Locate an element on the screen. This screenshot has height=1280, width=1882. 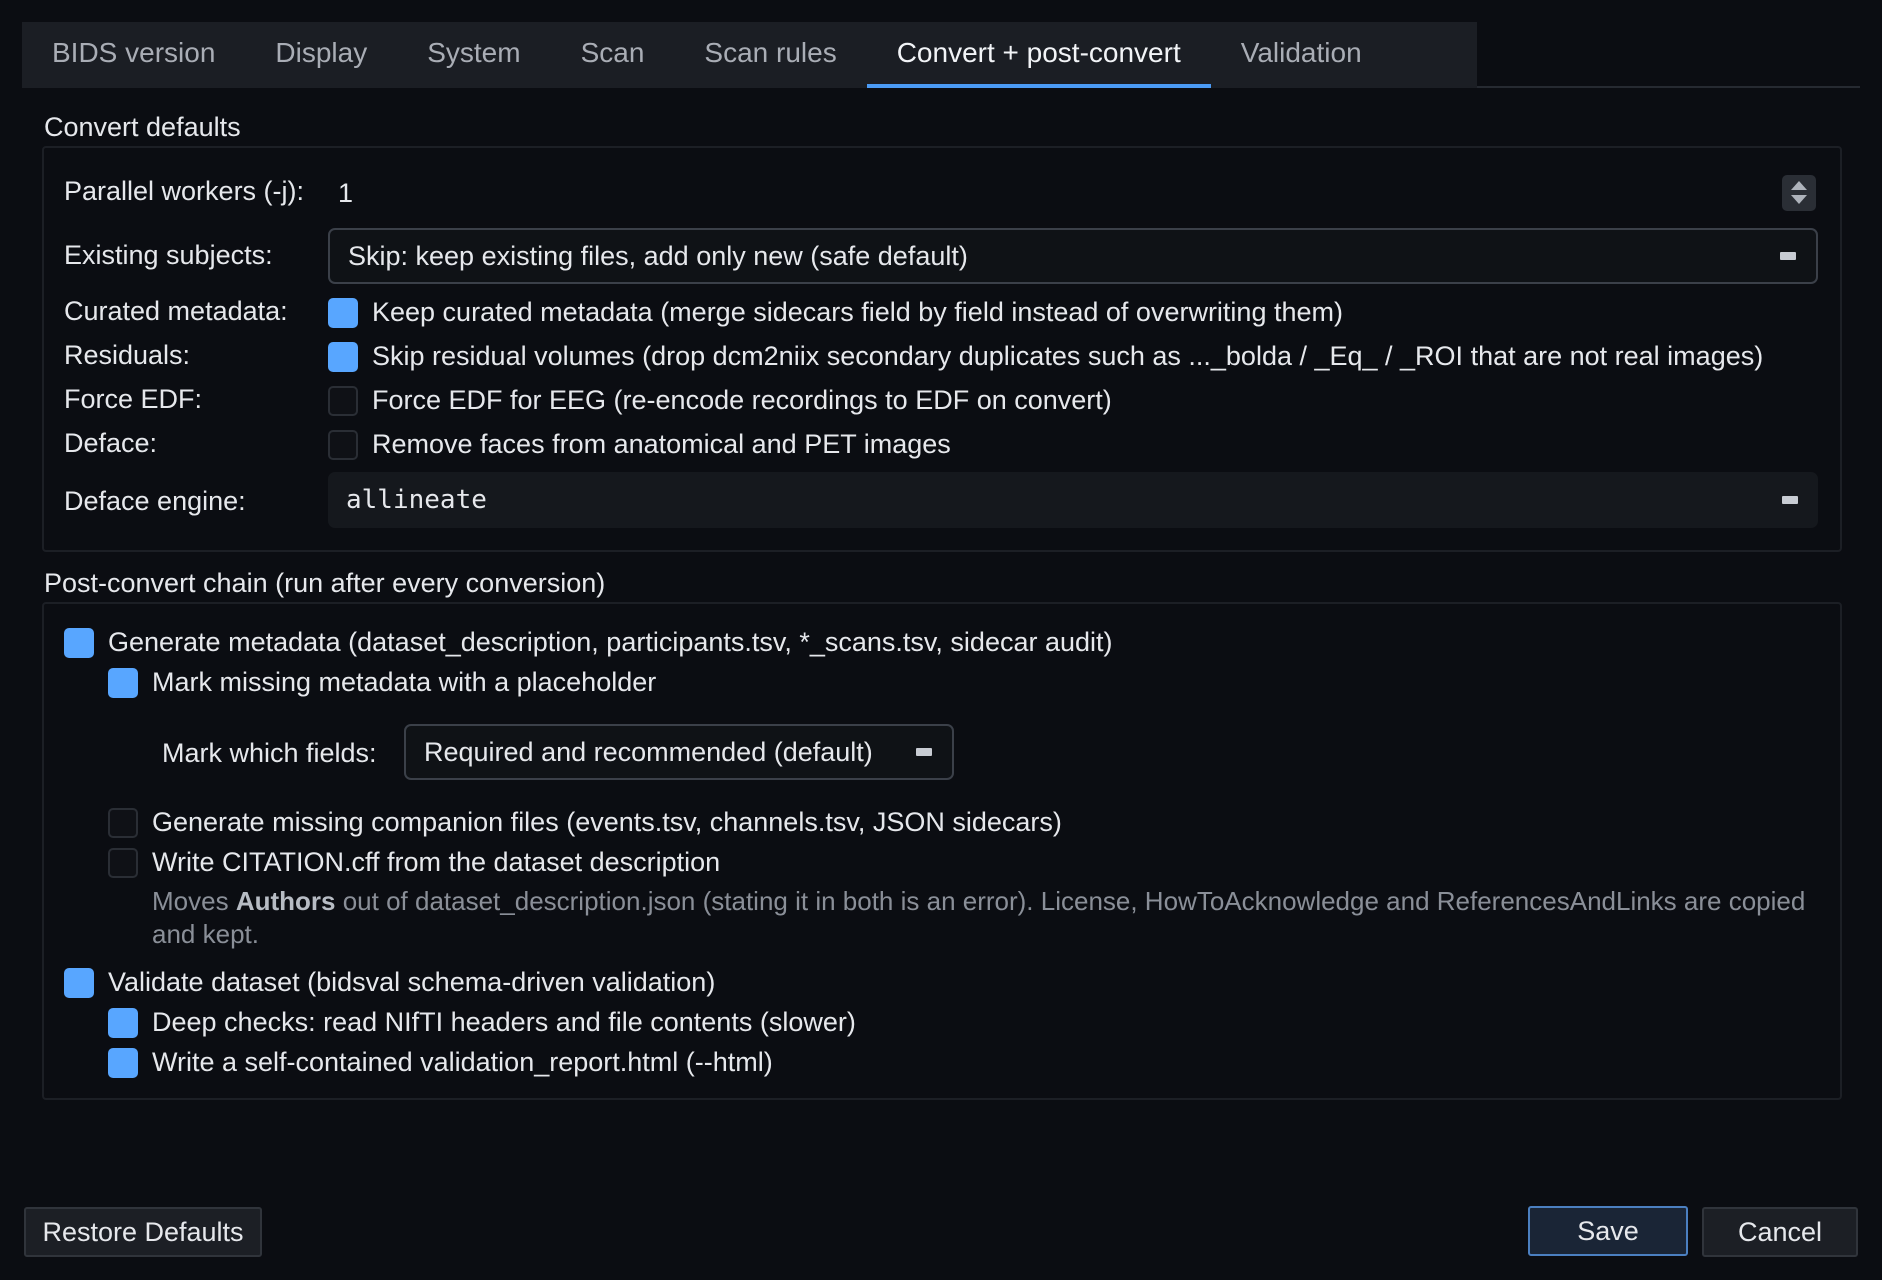
mark-which-label: Mark which fields: is located at coordinates (269, 753).